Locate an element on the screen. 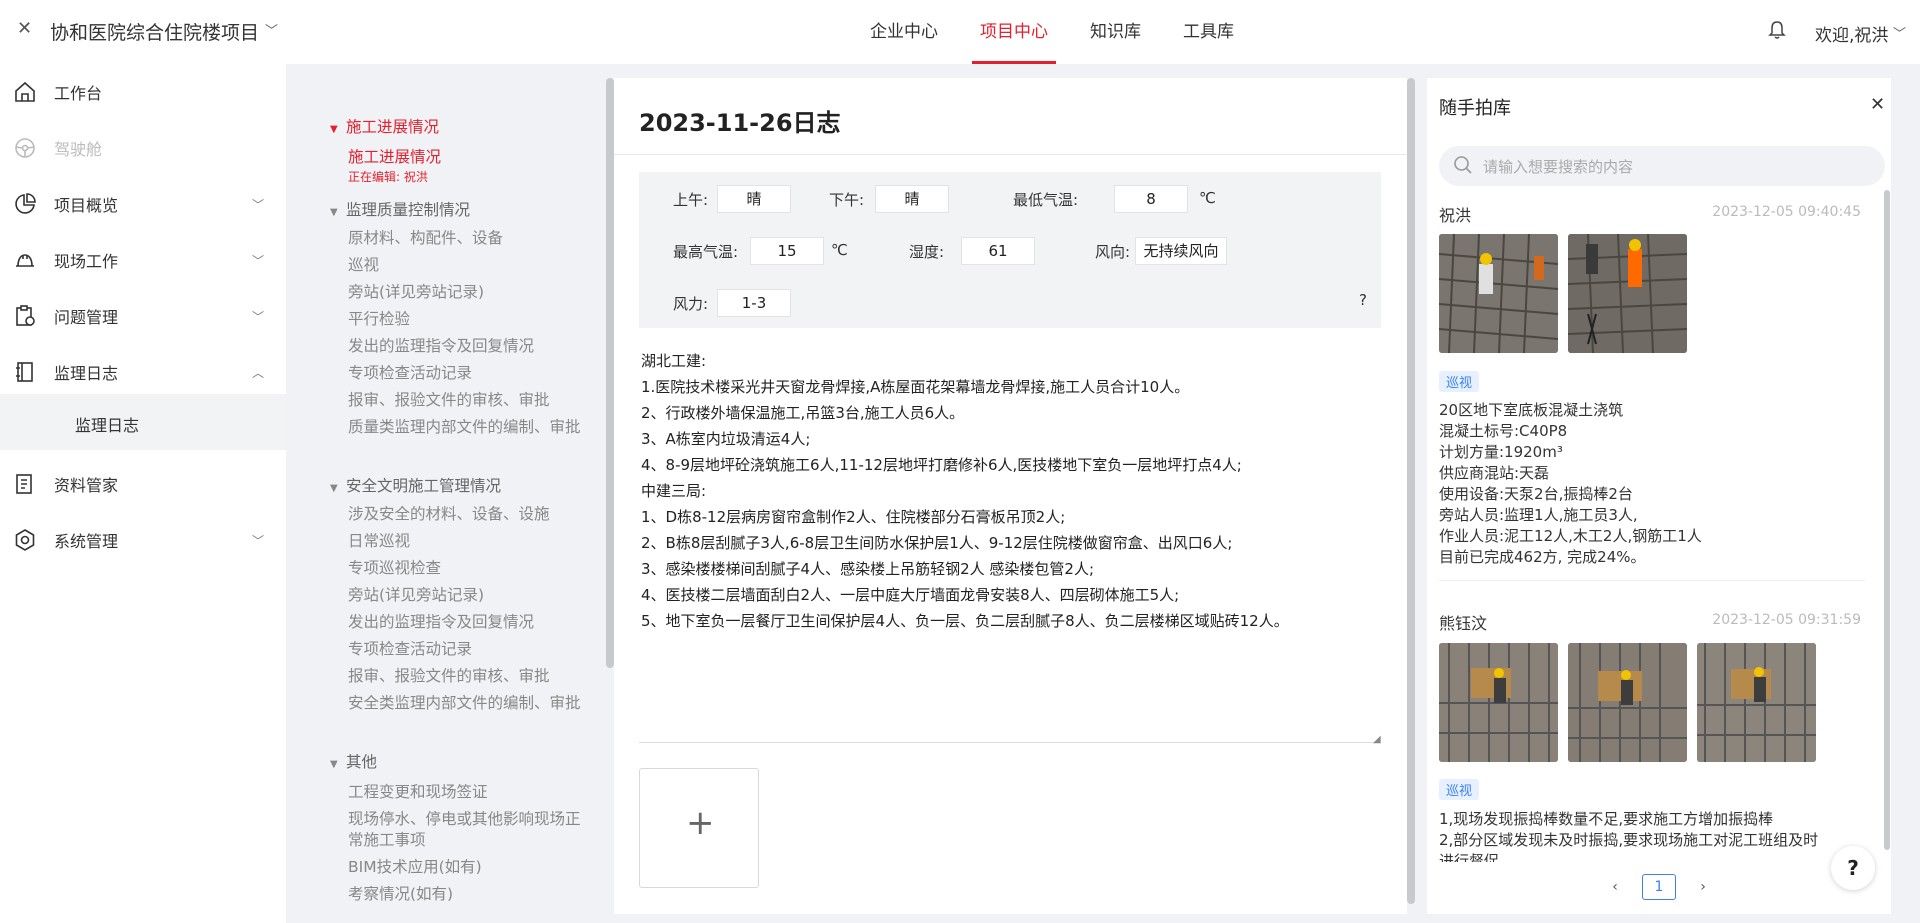 This screenshot has height=923, width=1920. tree-leaf: BIM技术应用(如有) is located at coordinates (468, 867).